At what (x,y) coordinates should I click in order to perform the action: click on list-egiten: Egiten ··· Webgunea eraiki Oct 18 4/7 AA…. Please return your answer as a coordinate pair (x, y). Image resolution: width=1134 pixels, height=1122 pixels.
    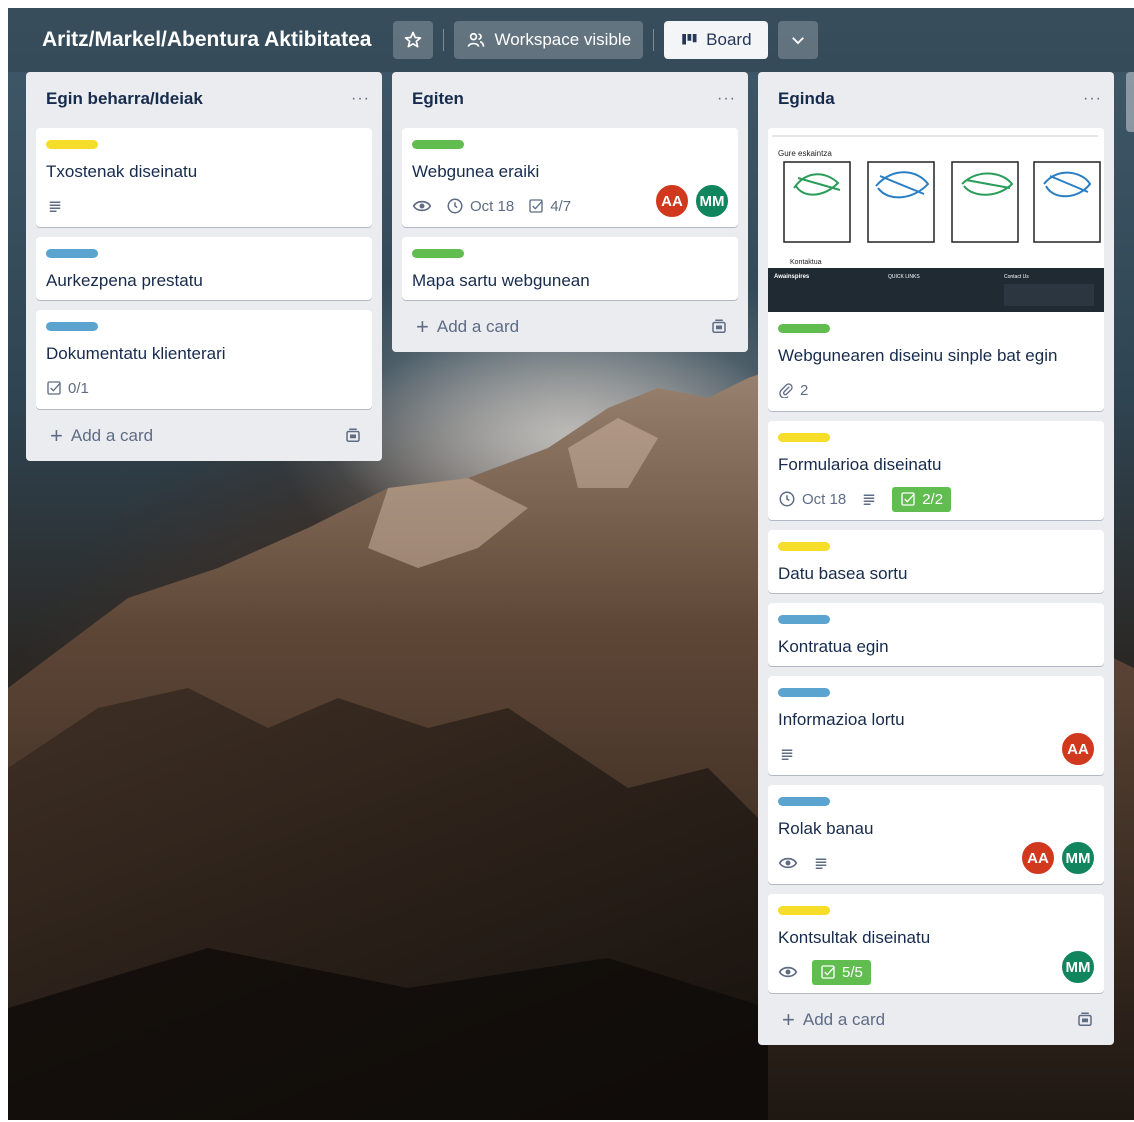
    Looking at the image, I should click on (570, 212).